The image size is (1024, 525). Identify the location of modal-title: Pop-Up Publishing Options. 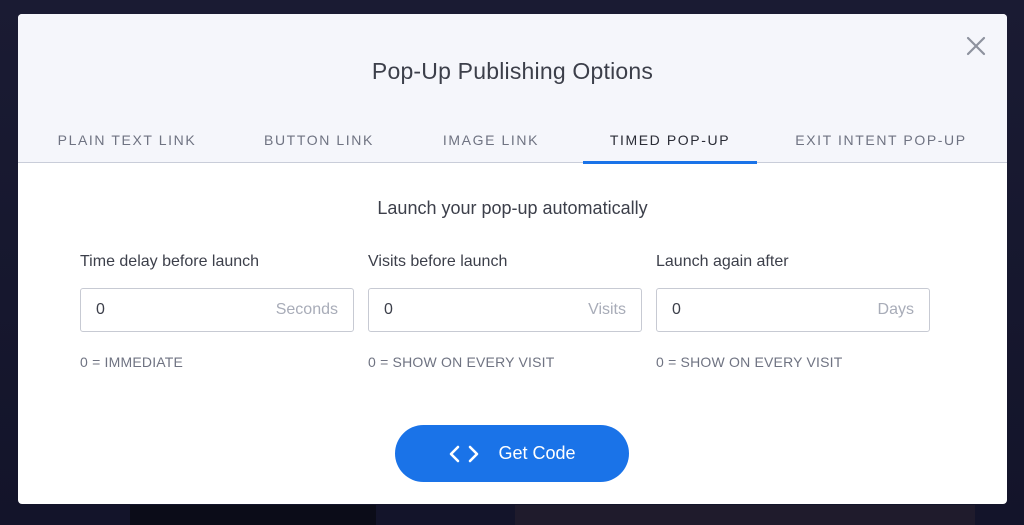
(512, 71).